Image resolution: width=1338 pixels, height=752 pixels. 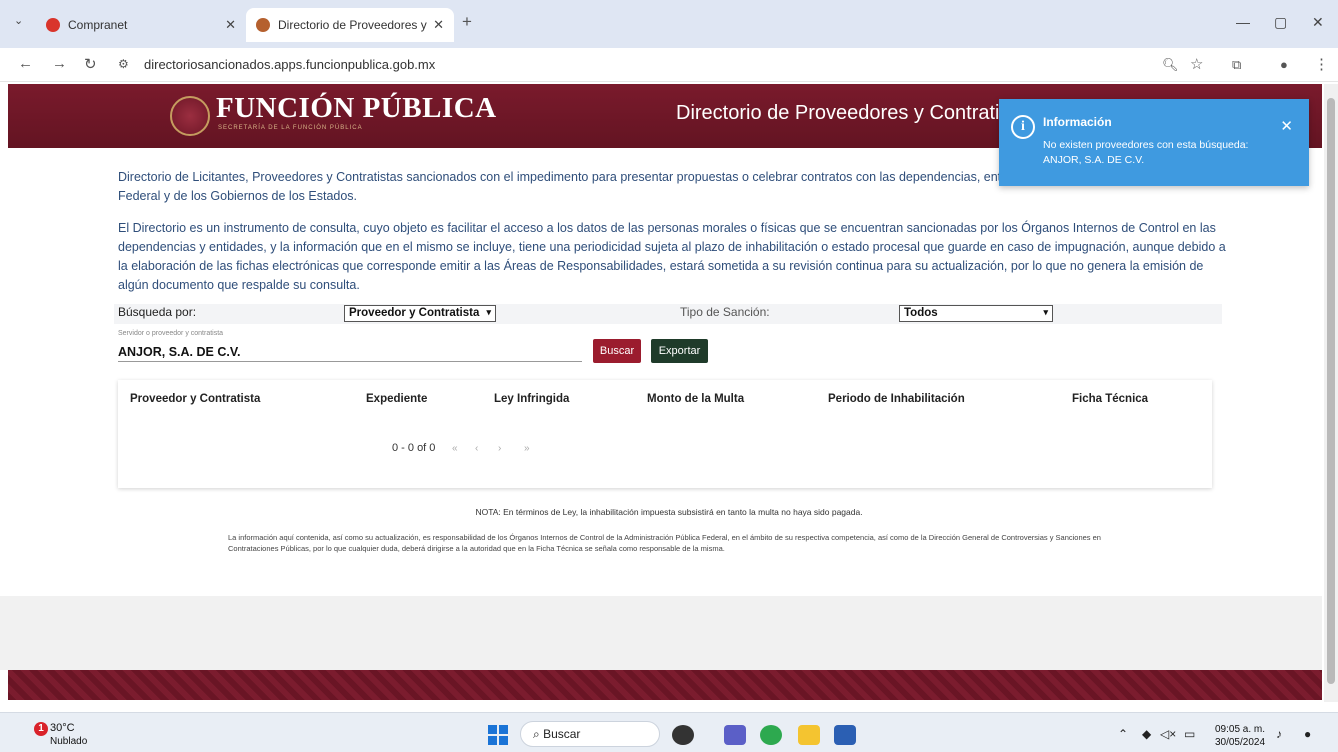 What do you see at coordinates (123, 64) in the screenshot?
I see `site-info-icon: ⚙` at bounding box center [123, 64].